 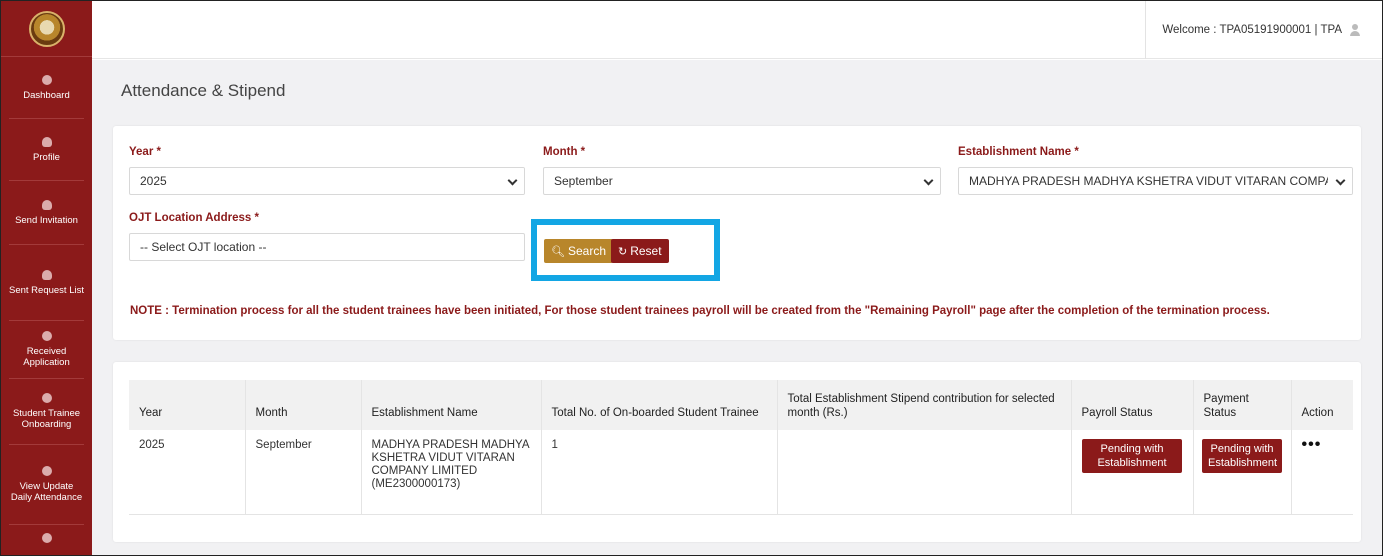 I want to click on refresh-icon: ↻, so click(x=623, y=251).